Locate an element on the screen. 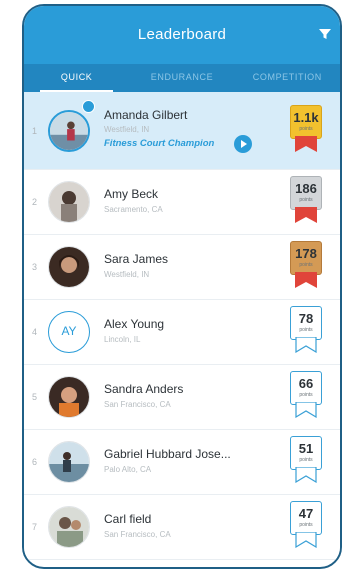 The height and width of the screenshot is (573, 353). player-name: Alex Young is located at coordinates (134, 324).